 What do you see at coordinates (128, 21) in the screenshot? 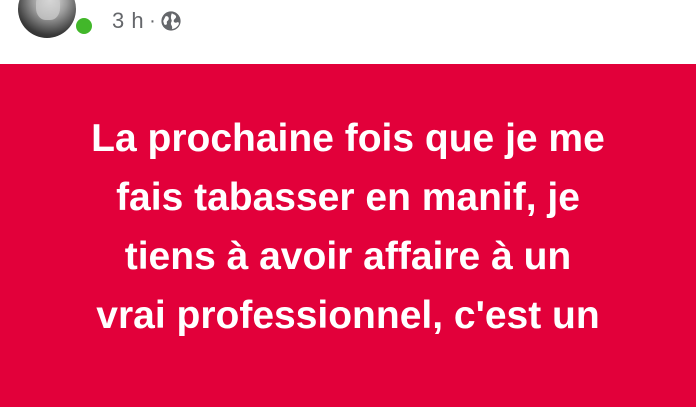
I see `post-timestamp: 3 h` at bounding box center [128, 21].